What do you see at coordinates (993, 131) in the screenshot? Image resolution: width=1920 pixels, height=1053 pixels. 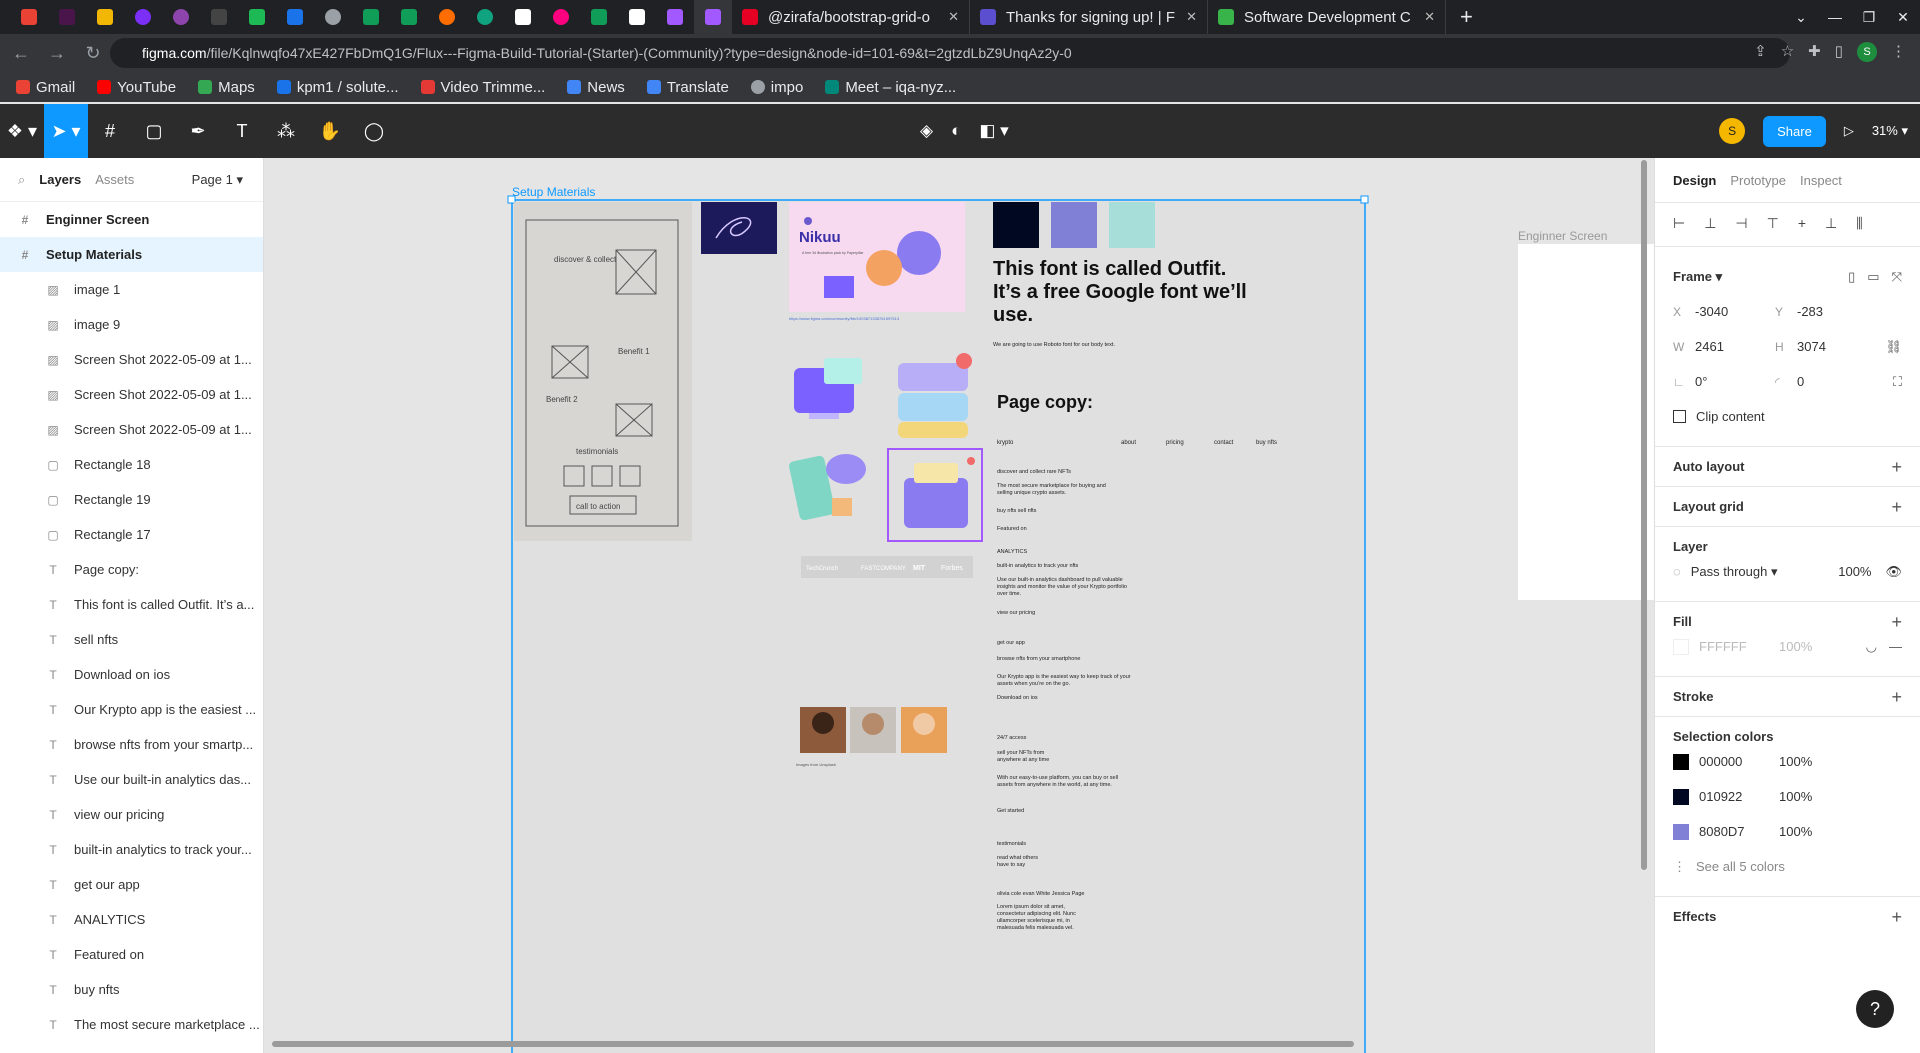 I see `boolean-ops-icon: ◧ ▾` at bounding box center [993, 131].